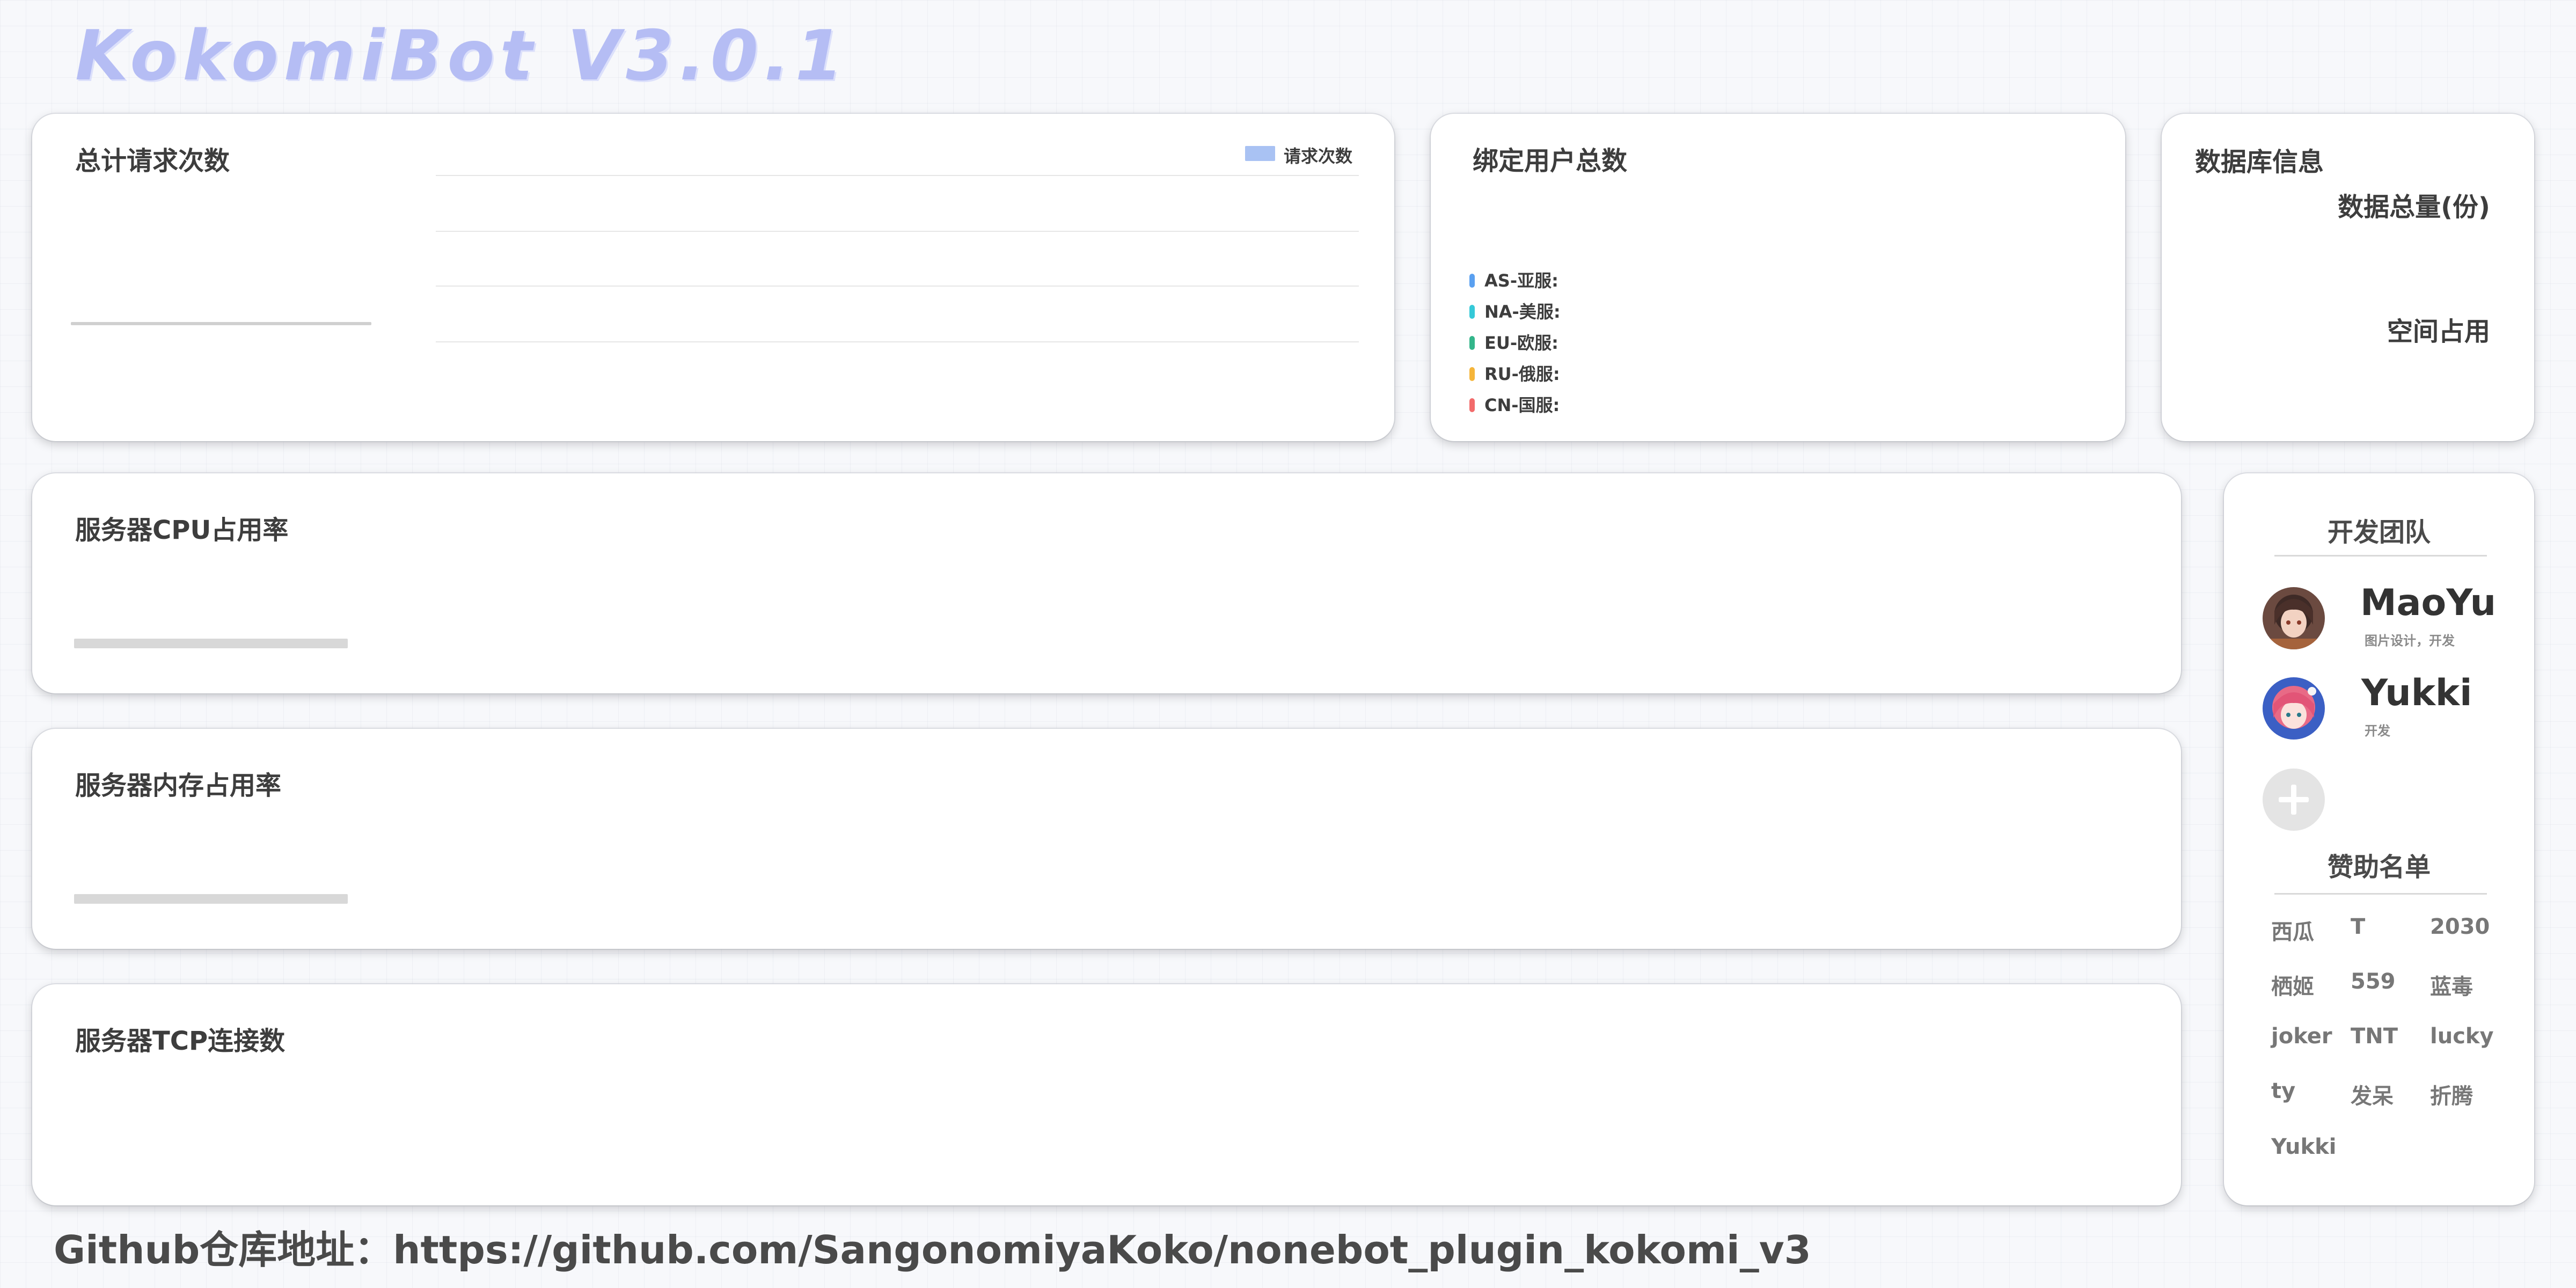  Describe the element at coordinates (2304, 1147) in the screenshot. I see `sponsor-name: Yukki` at that location.